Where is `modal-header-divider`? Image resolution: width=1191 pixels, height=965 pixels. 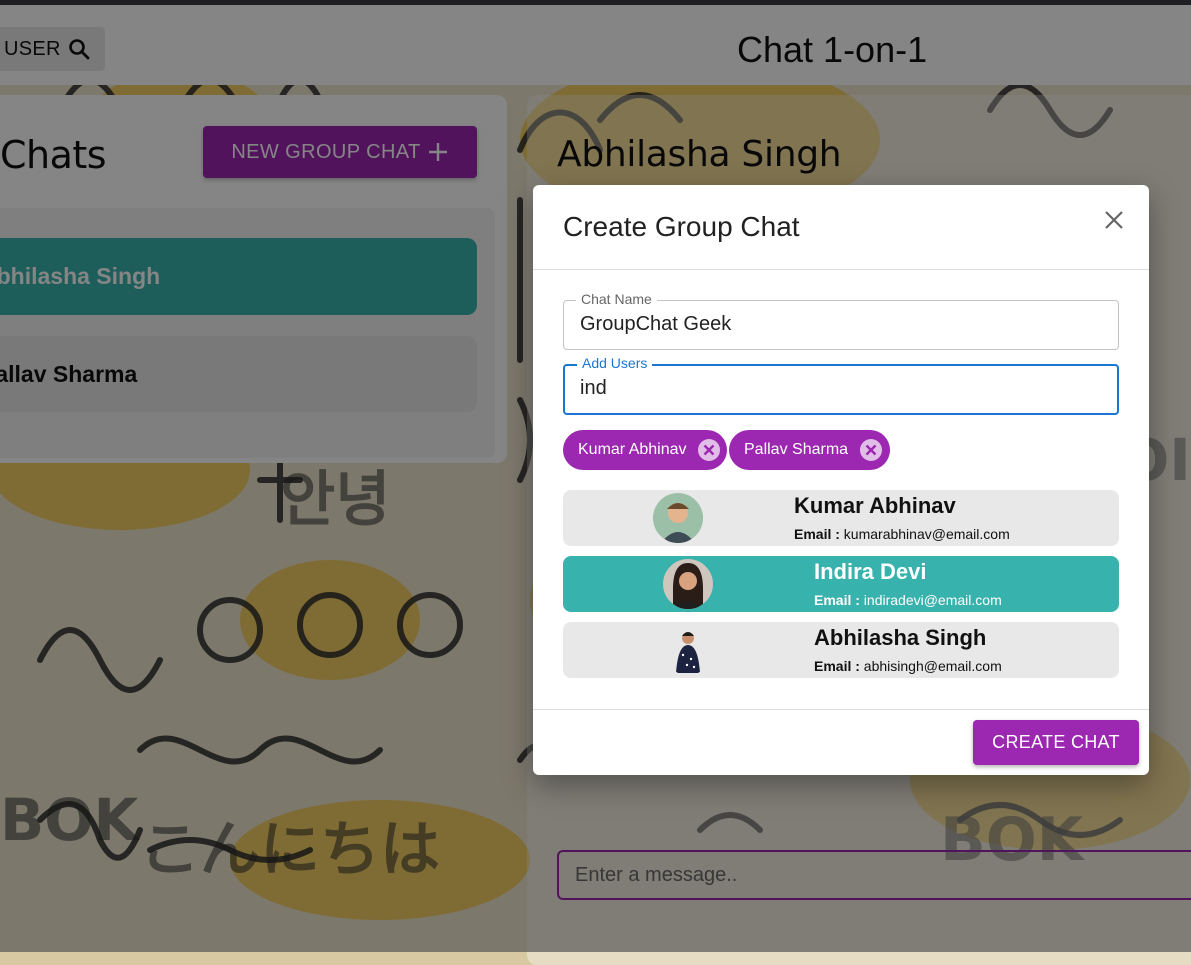
modal-header-divider is located at coordinates (841, 269).